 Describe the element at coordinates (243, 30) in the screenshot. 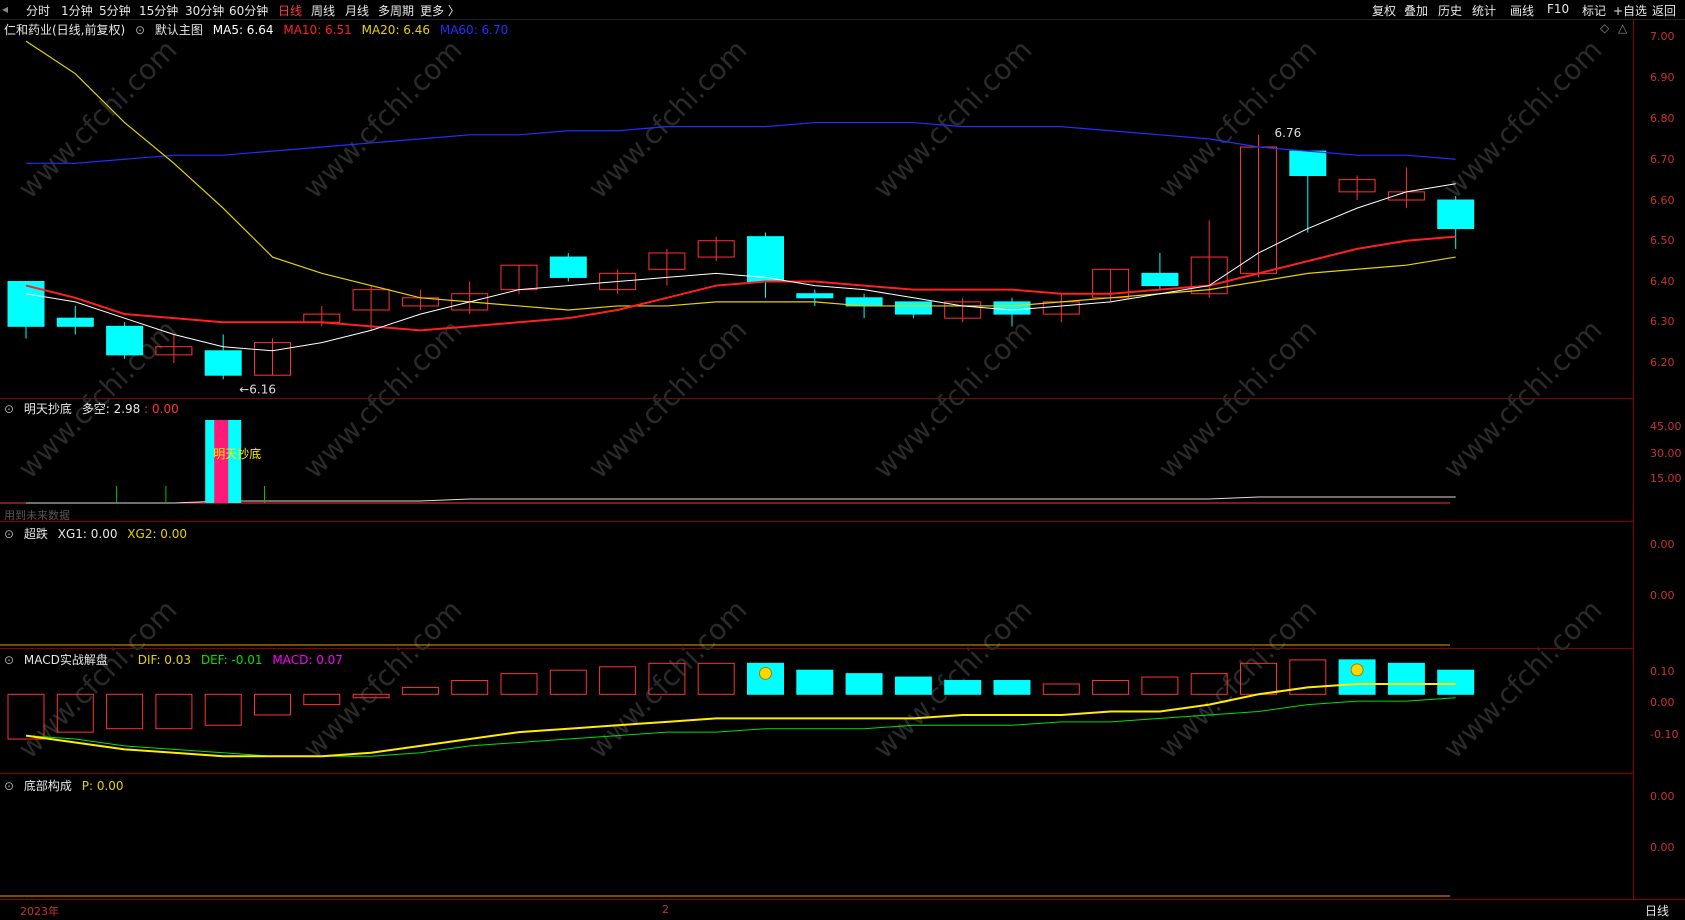

I see `ma5-value: MA5: 6.64` at that location.